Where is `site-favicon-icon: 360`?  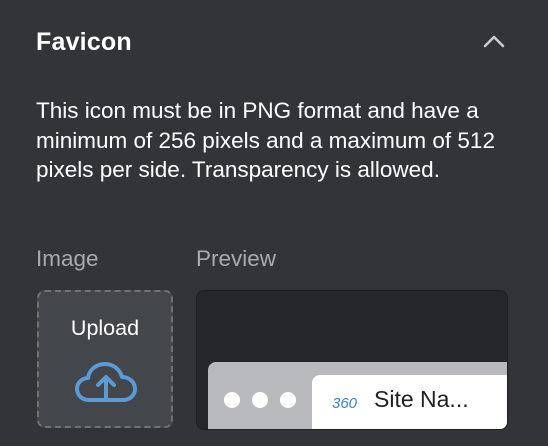
site-favicon-icon: 360 is located at coordinates (345, 403).